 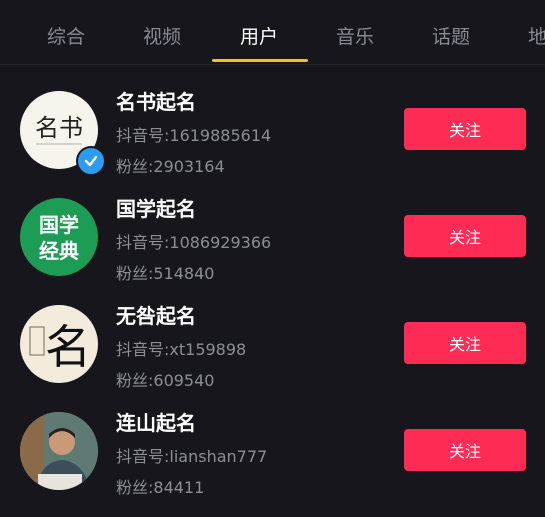 I want to click on user-name: 国学起名, so click(x=156, y=207).